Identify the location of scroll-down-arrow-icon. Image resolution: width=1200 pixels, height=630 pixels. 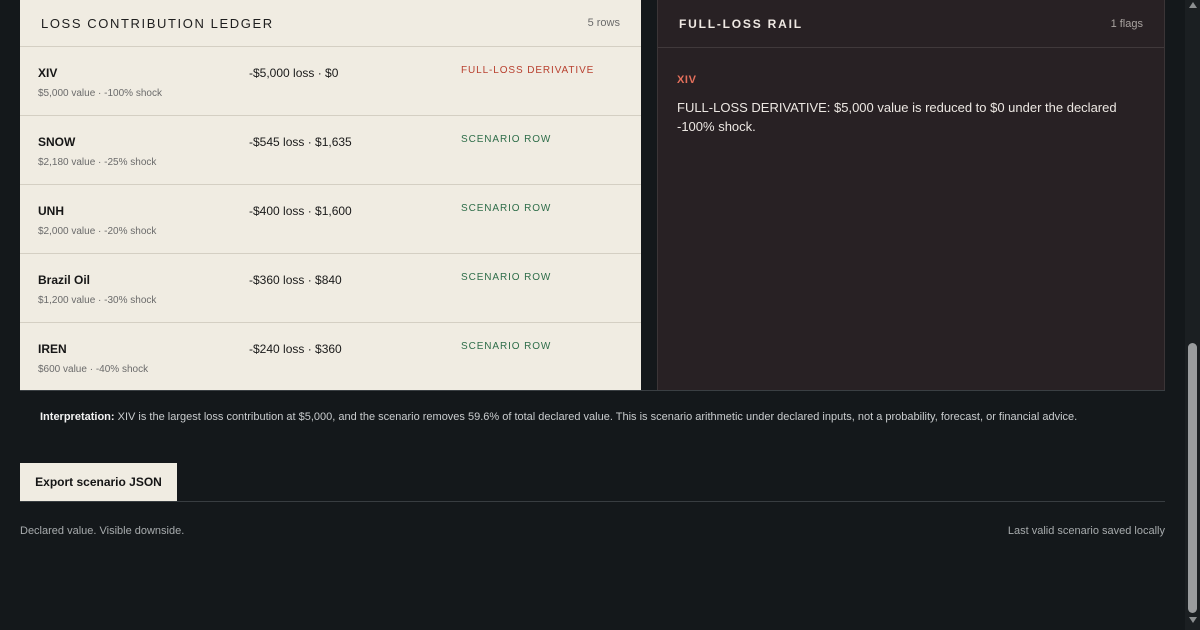
(1193, 620).